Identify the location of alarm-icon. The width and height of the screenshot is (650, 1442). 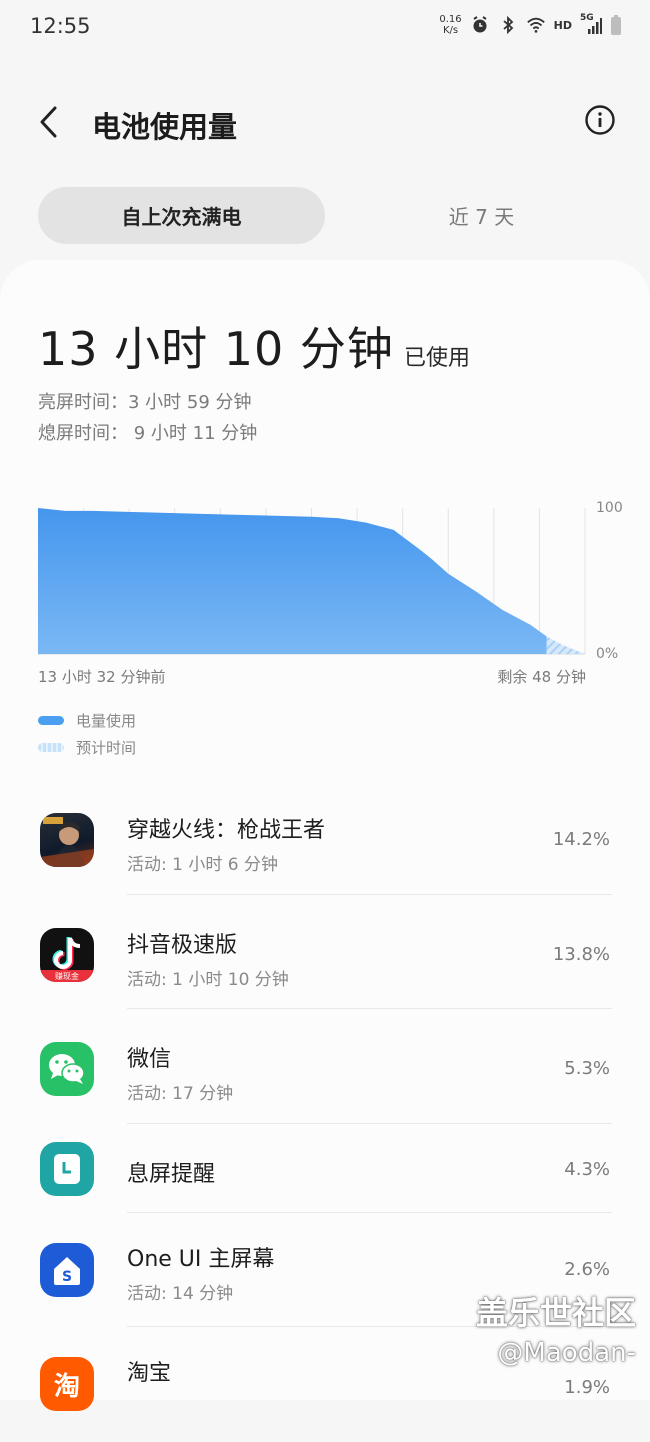
(480, 24).